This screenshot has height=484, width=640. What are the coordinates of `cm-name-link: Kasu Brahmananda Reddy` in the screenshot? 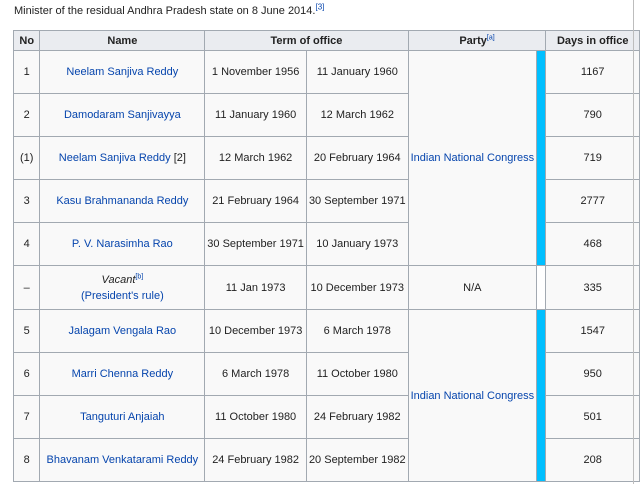 It's located at (122, 201).